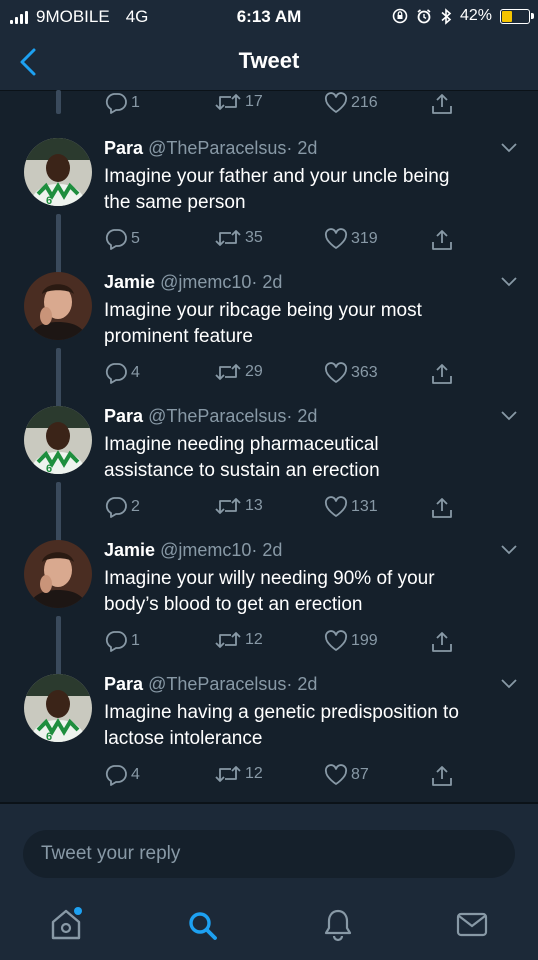  I want to click on battery-percent: 42%, so click(475, 15).